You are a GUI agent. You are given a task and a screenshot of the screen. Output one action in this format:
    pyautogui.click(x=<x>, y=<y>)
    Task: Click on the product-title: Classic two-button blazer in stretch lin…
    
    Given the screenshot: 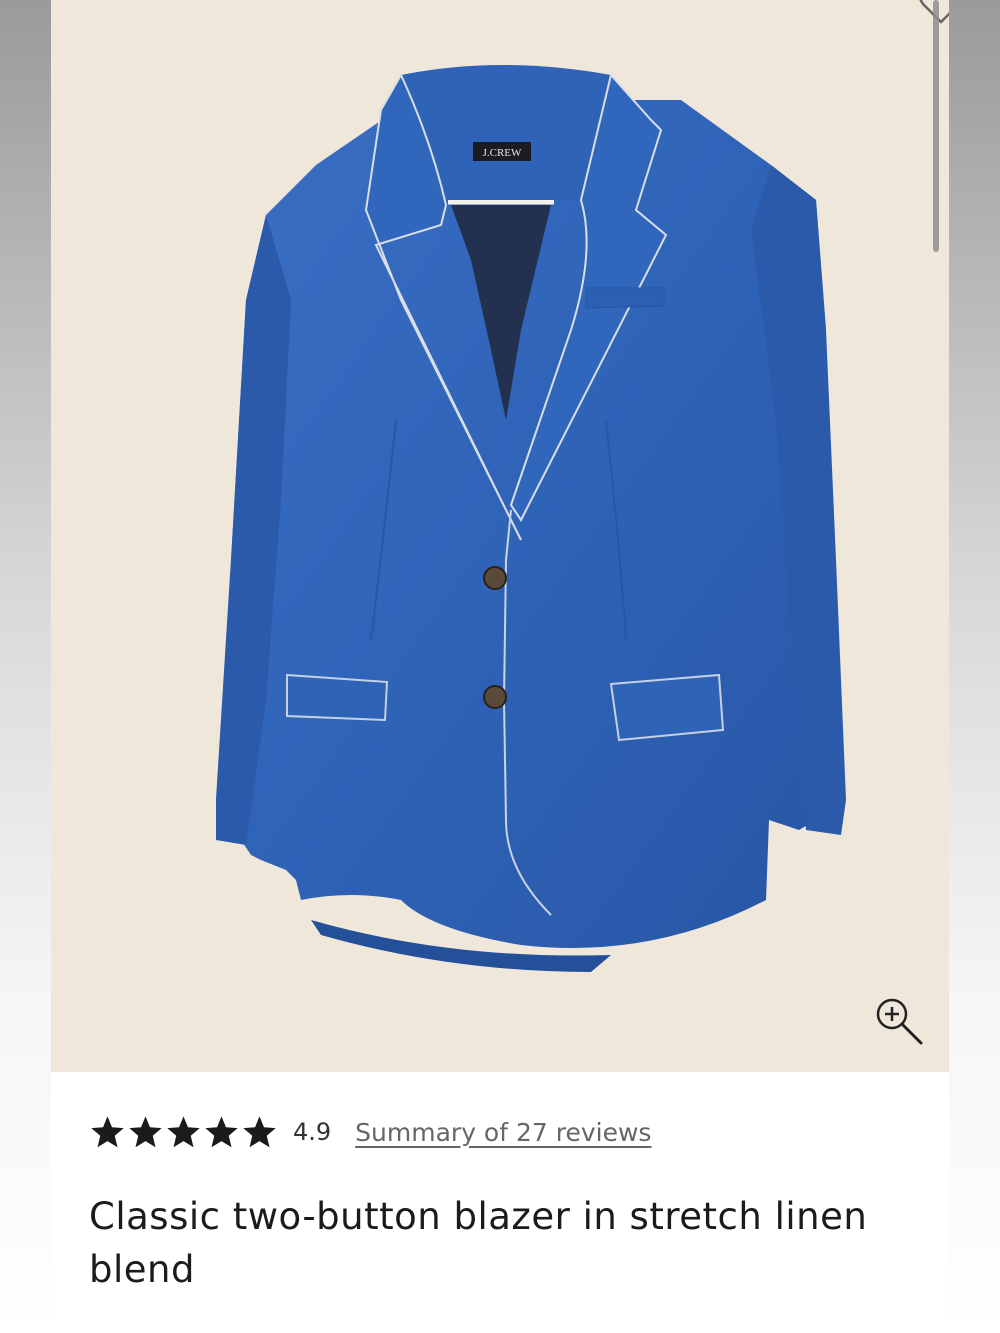 What is the action you would take?
    pyautogui.click(x=478, y=1243)
    